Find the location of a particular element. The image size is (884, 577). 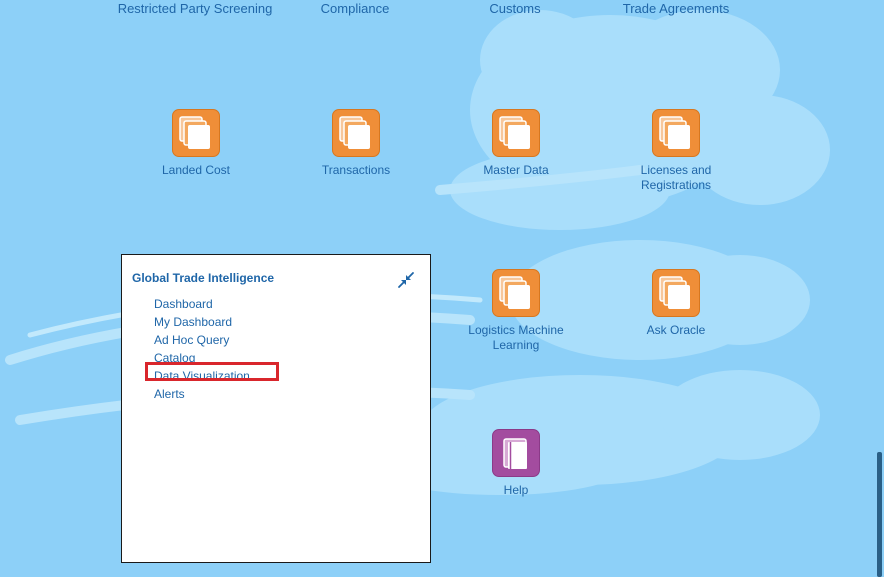

transactions-label: Transactions is located at coordinates (356, 170).